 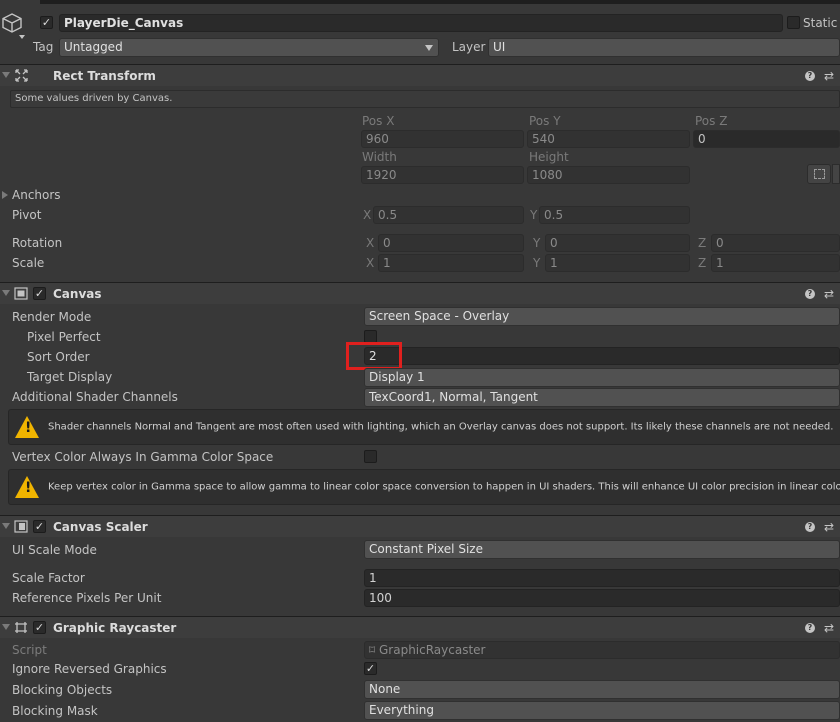 I want to click on blocking-objects-dropdown: None, so click(x=602, y=689).